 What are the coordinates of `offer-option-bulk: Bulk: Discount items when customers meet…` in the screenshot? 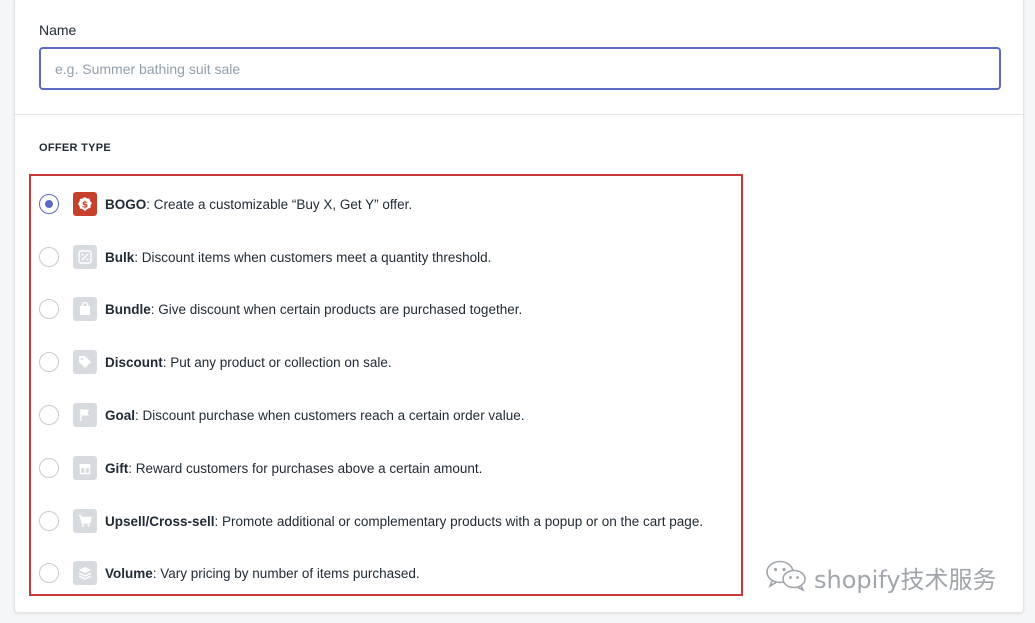 It's located at (389, 257).